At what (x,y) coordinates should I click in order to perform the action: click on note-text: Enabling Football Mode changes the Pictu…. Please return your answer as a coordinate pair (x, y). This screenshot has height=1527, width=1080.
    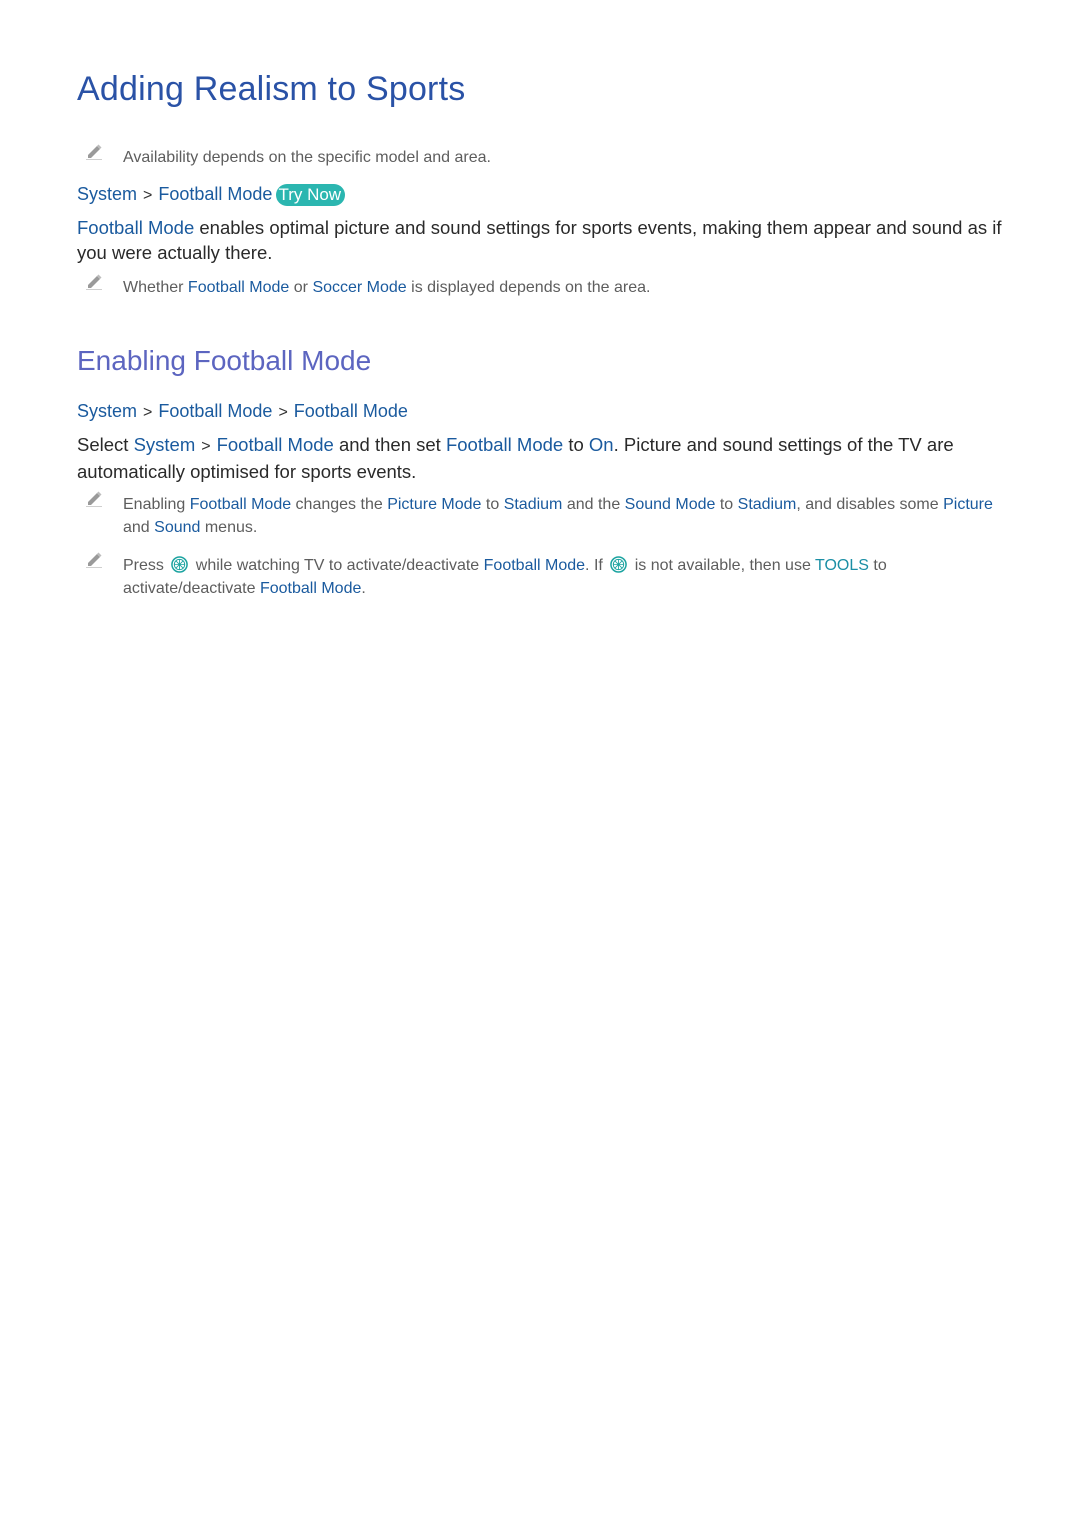
    Looking at the image, I should click on (558, 516).